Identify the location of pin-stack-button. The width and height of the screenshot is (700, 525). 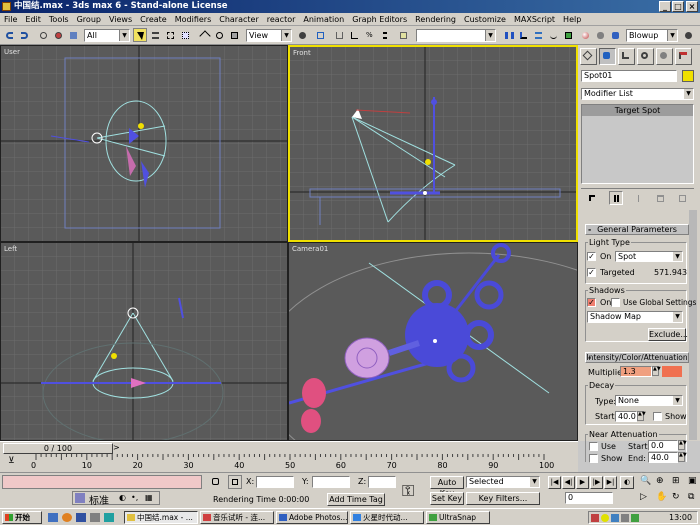
(592, 198).